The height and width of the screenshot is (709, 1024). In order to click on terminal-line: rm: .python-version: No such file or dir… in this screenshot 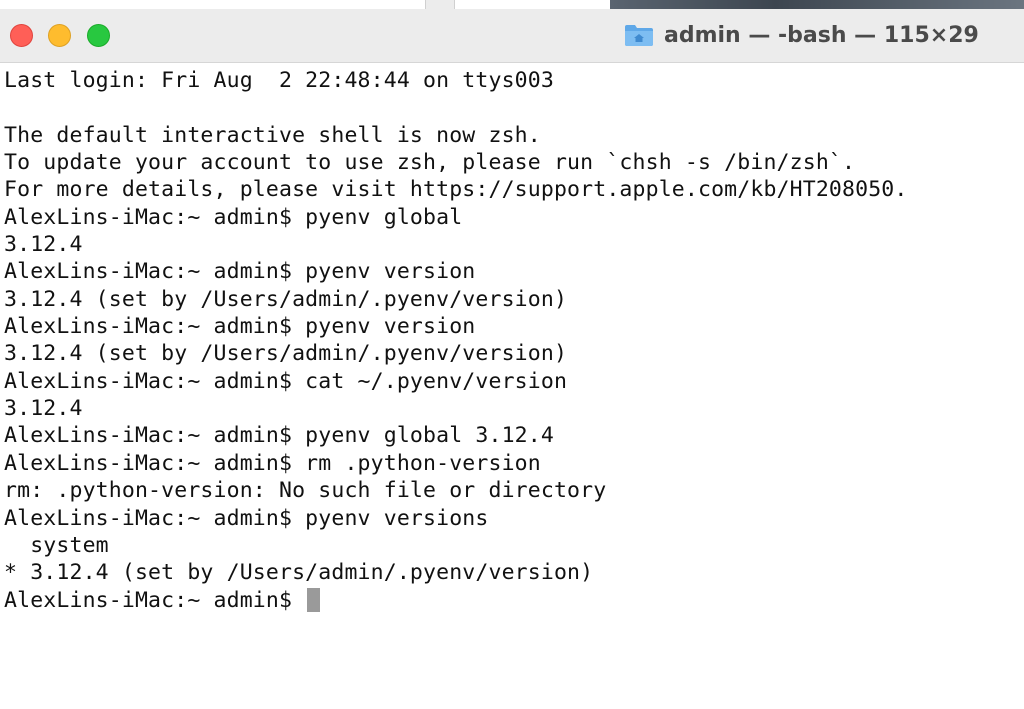, I will do `click(305, 491)`.